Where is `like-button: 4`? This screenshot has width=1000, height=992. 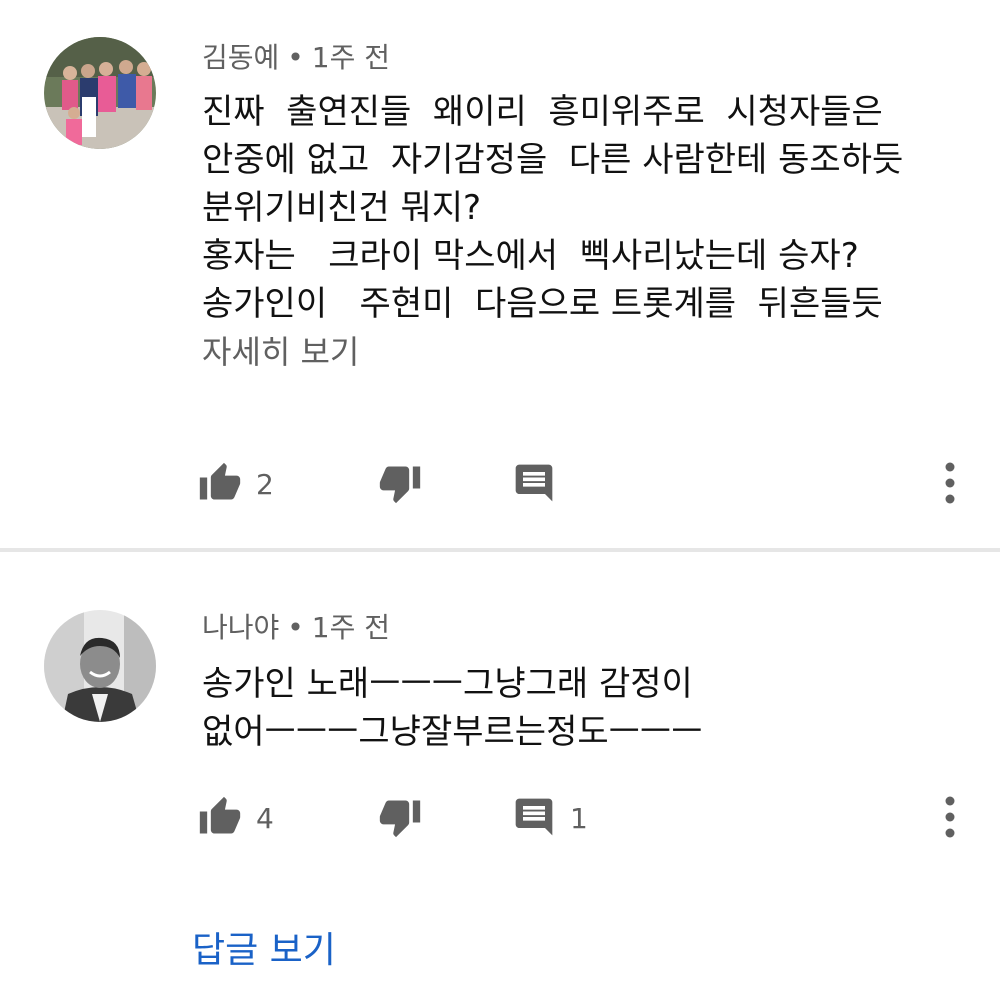
like-button: 4 is located at coordinates (236, 819).